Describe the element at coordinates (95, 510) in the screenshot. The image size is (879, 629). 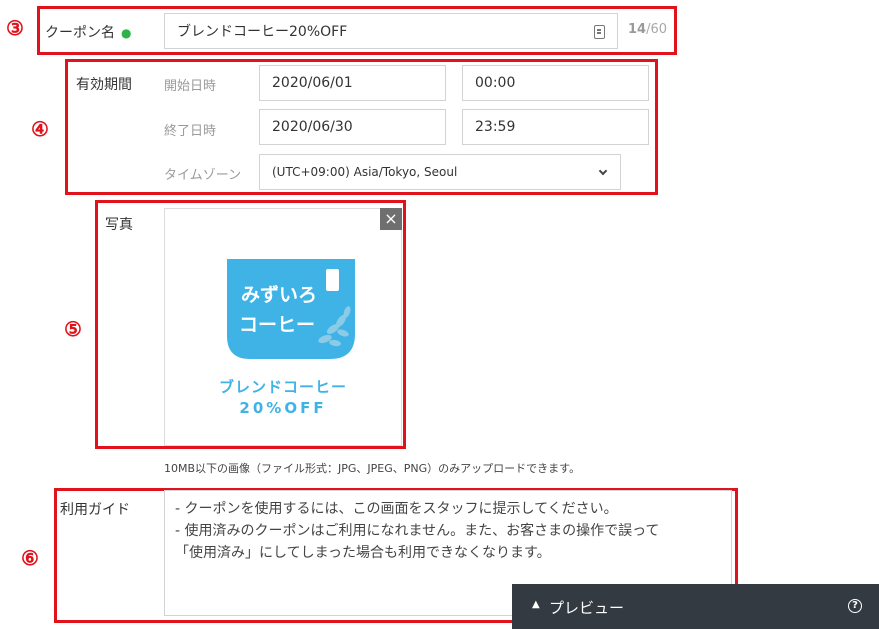
I see `guide-label: 利用ガイド` at that location.